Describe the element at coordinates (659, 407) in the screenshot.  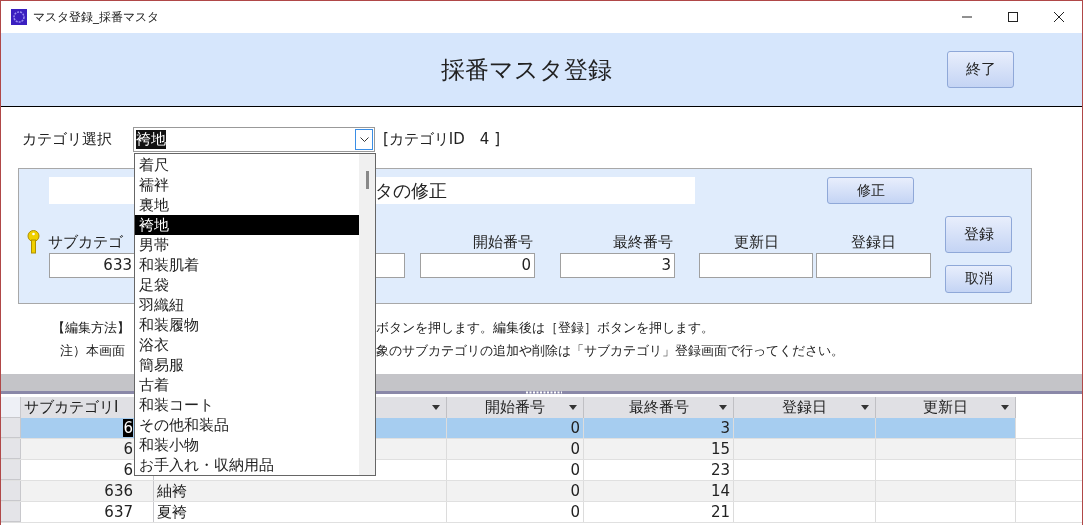
I see `column-header: 最終番号` at that location.